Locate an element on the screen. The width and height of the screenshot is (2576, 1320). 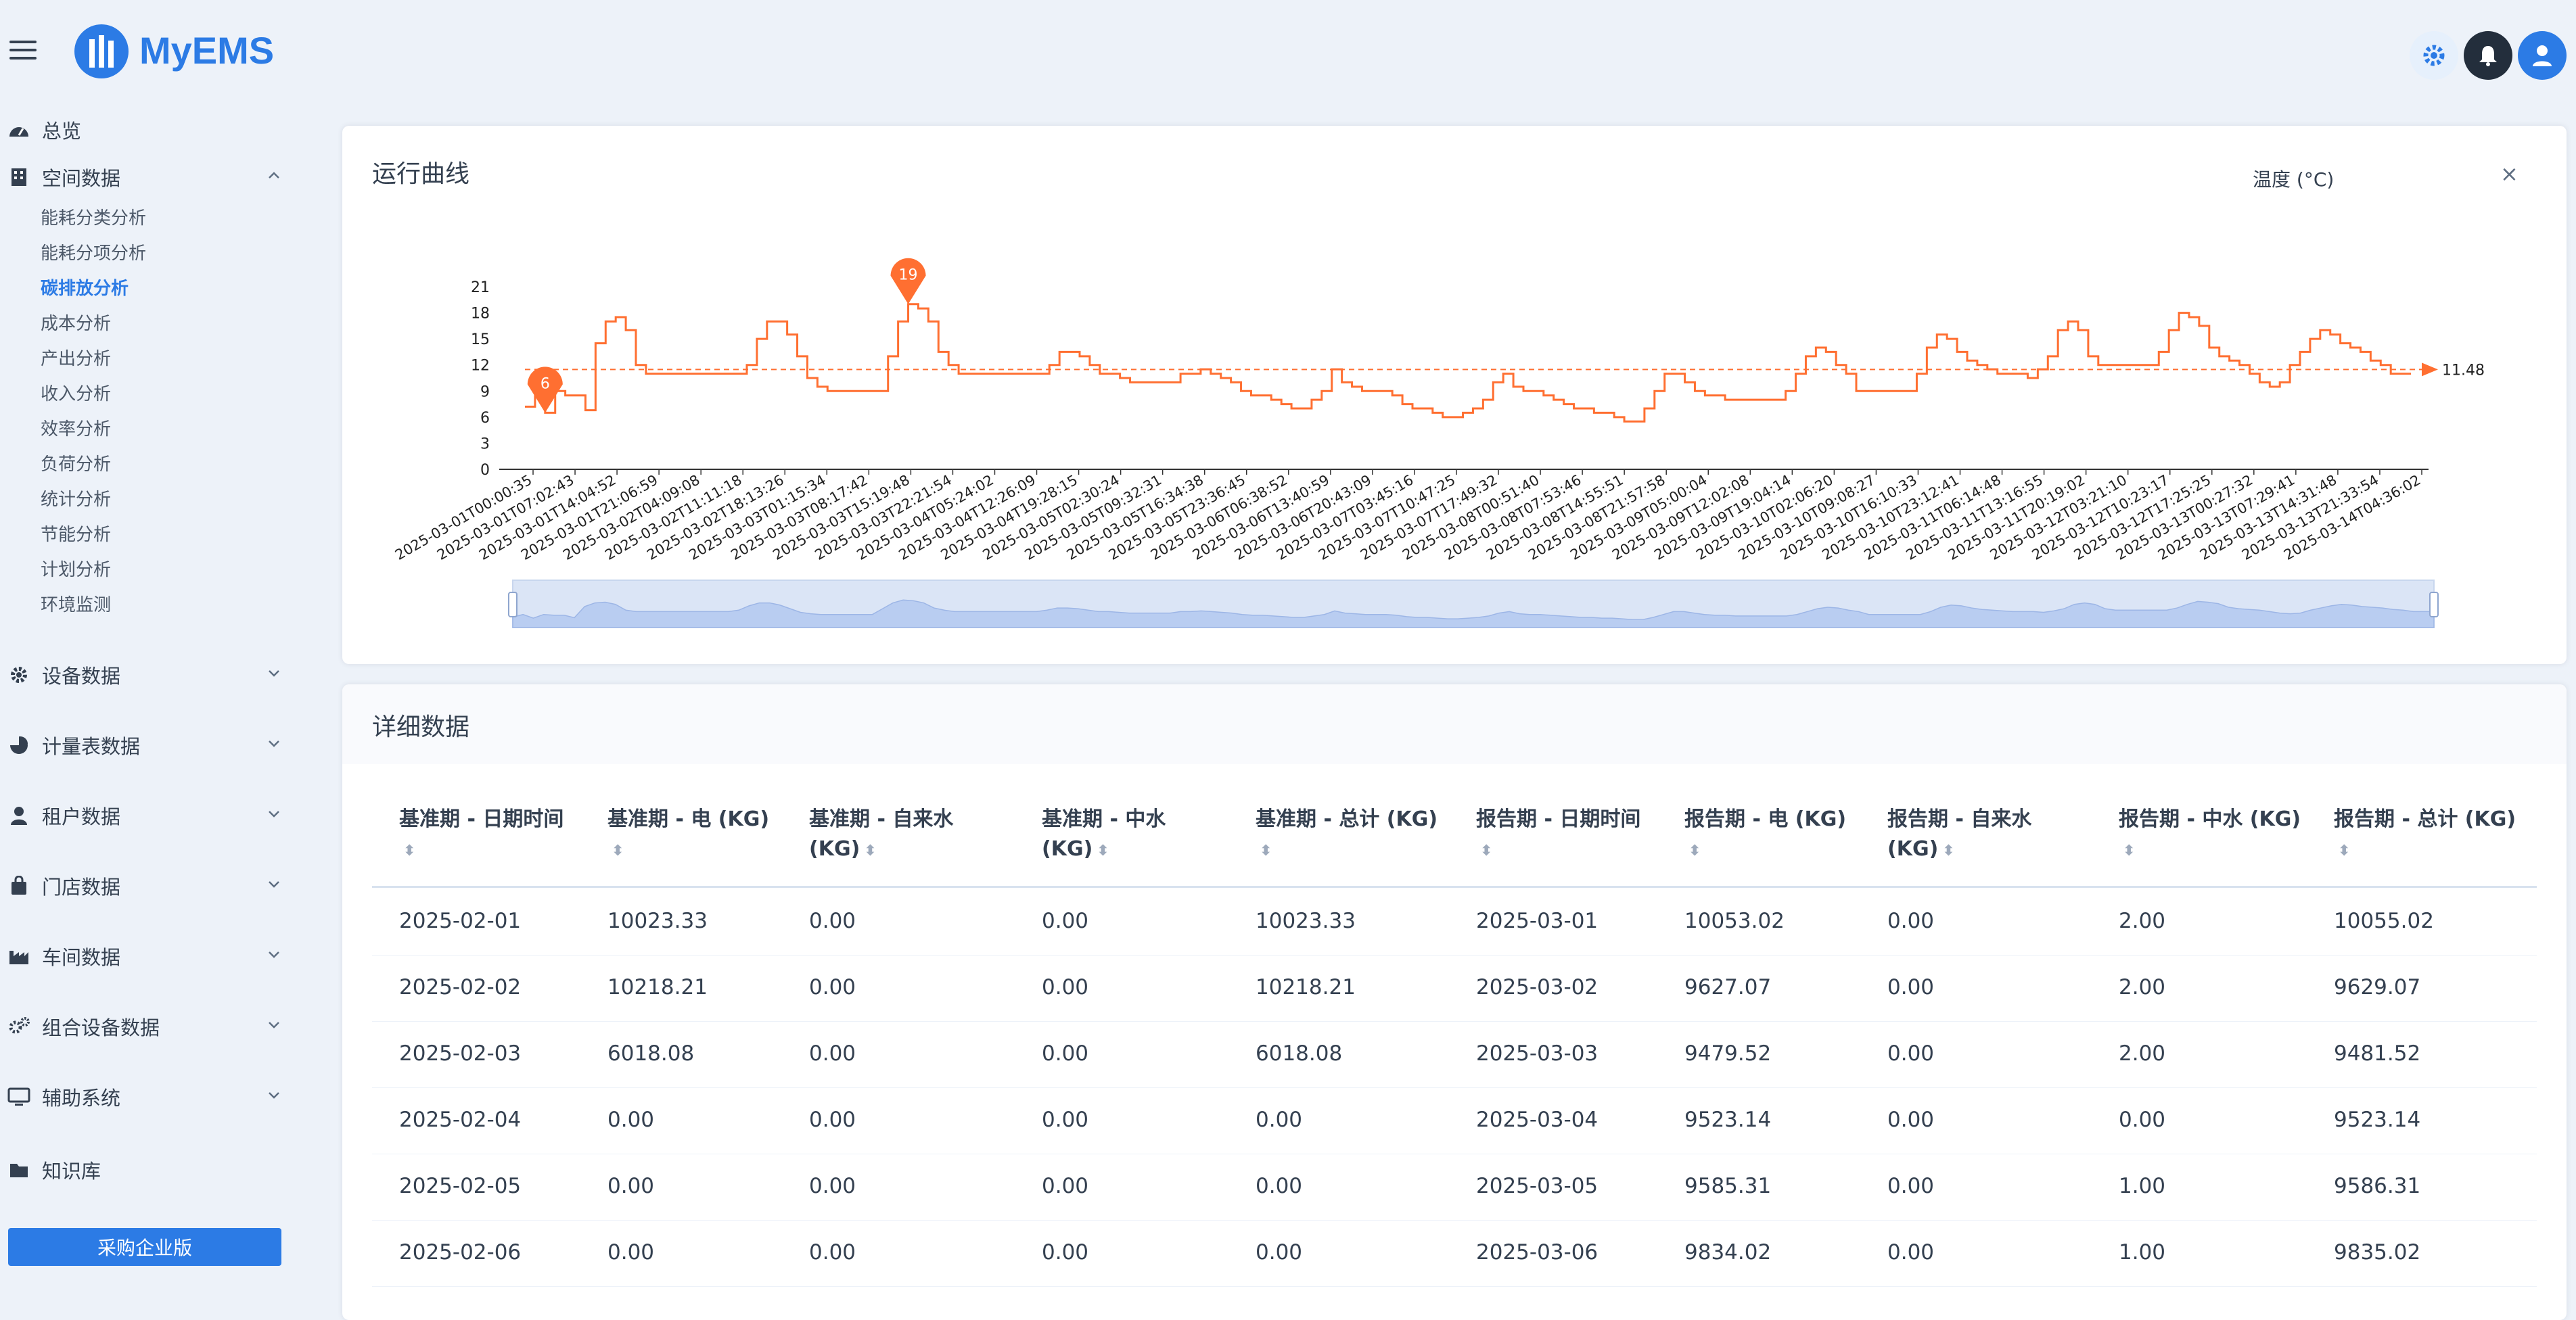
sidebar-subitem: 统计分析 is located at coordinates (76, 500).